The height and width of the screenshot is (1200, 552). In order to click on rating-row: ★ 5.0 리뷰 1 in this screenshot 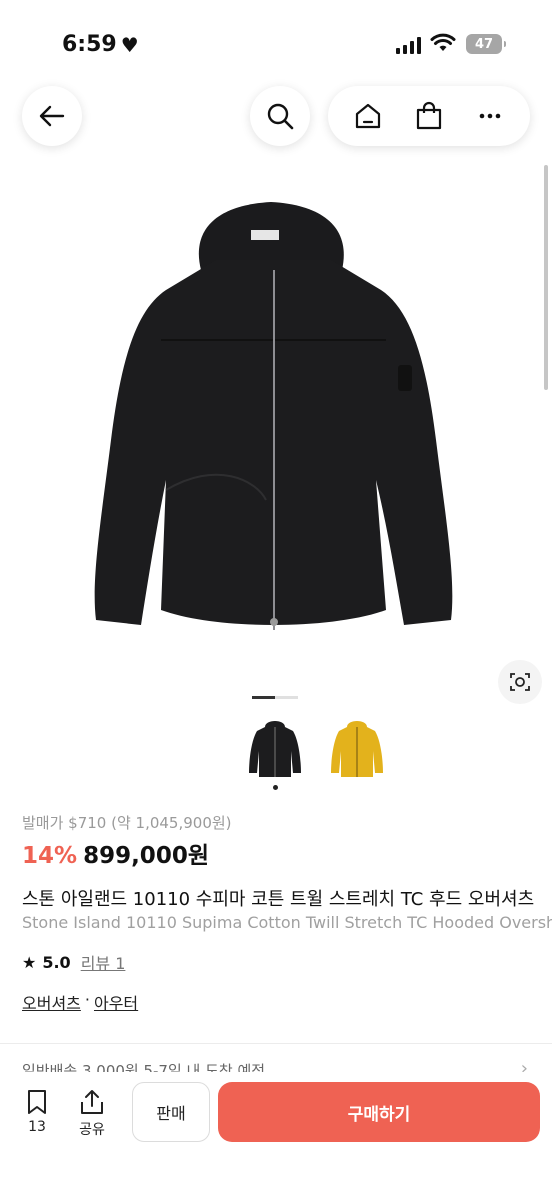, I will do `click(73, 962)`.